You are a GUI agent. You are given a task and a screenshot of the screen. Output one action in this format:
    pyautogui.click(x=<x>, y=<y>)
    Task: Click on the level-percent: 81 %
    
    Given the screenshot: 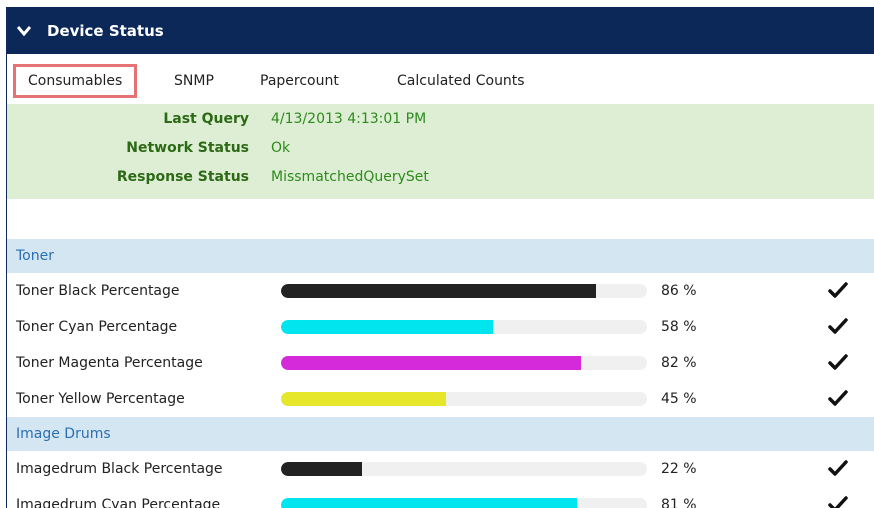 What is the action you would take?
    pyautogui.click(x=679, y=502)
    